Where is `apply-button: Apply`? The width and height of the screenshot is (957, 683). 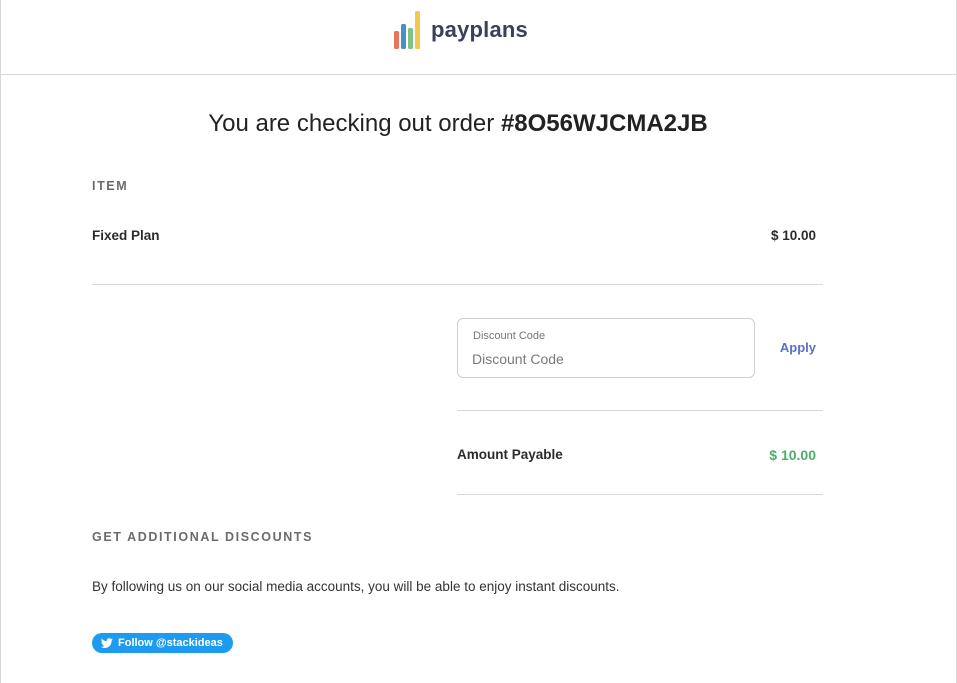
apply-button: Apply is located at coordinates (798, 347).